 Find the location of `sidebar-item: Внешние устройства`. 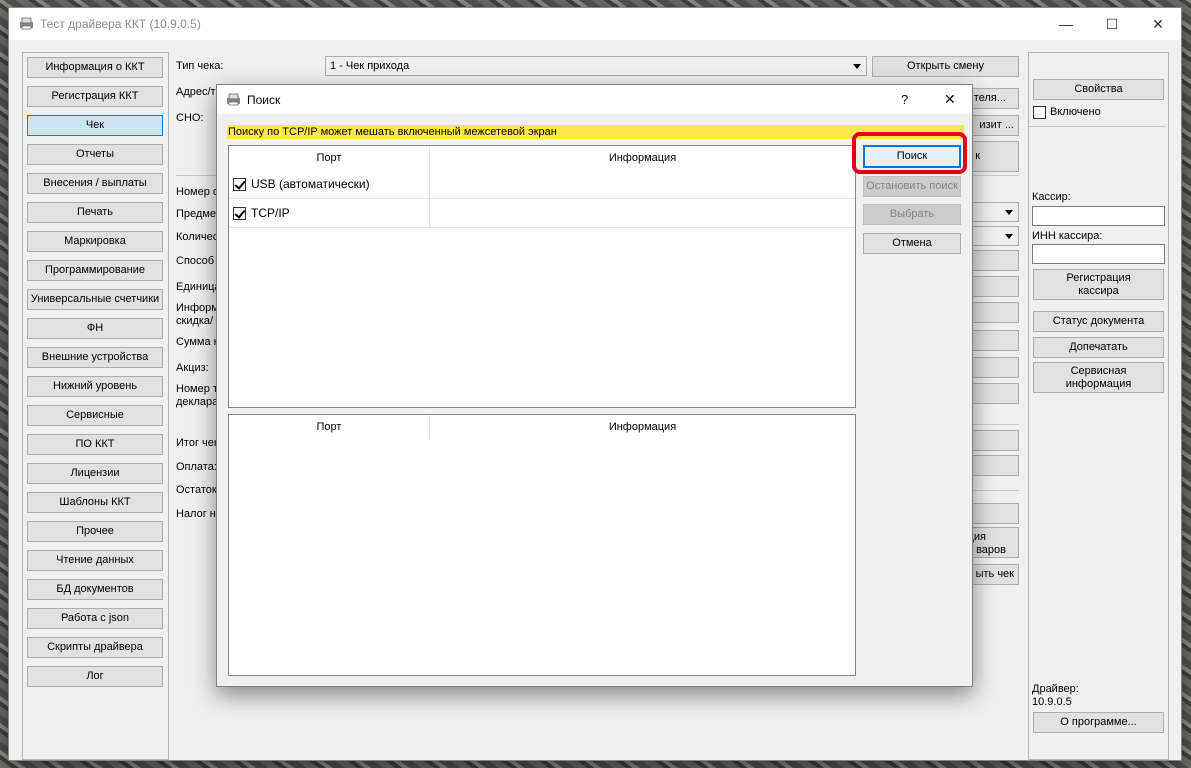

sidebar-item: Внешние устройства is located at coordinates (95, 357).